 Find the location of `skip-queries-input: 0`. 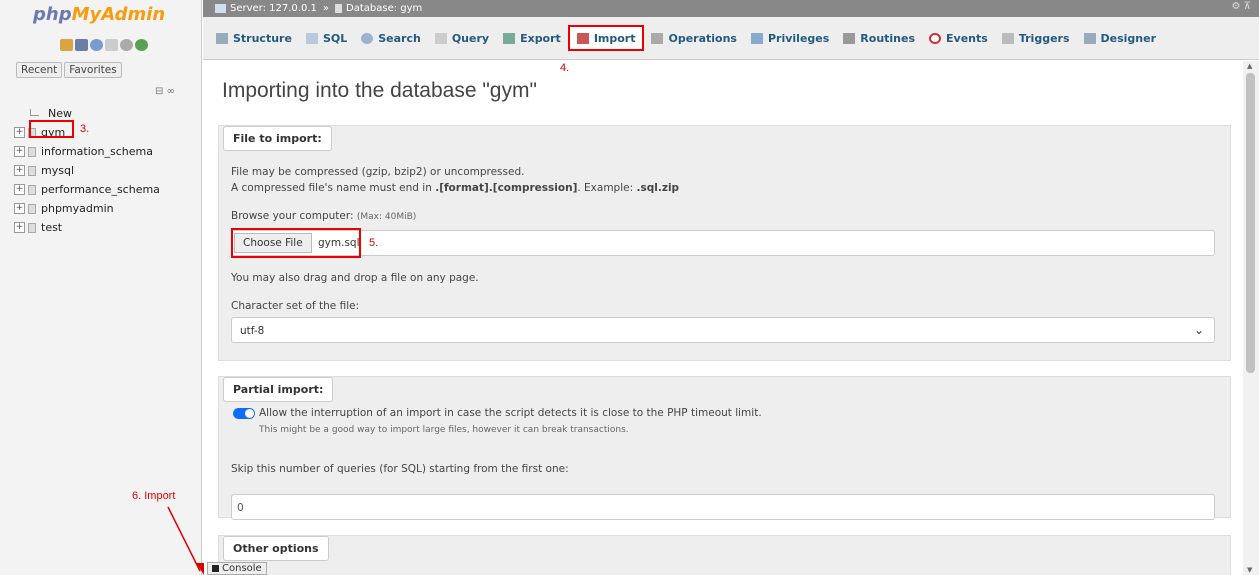

skip-queries-input: 0 is located at coordinates (723, 507).